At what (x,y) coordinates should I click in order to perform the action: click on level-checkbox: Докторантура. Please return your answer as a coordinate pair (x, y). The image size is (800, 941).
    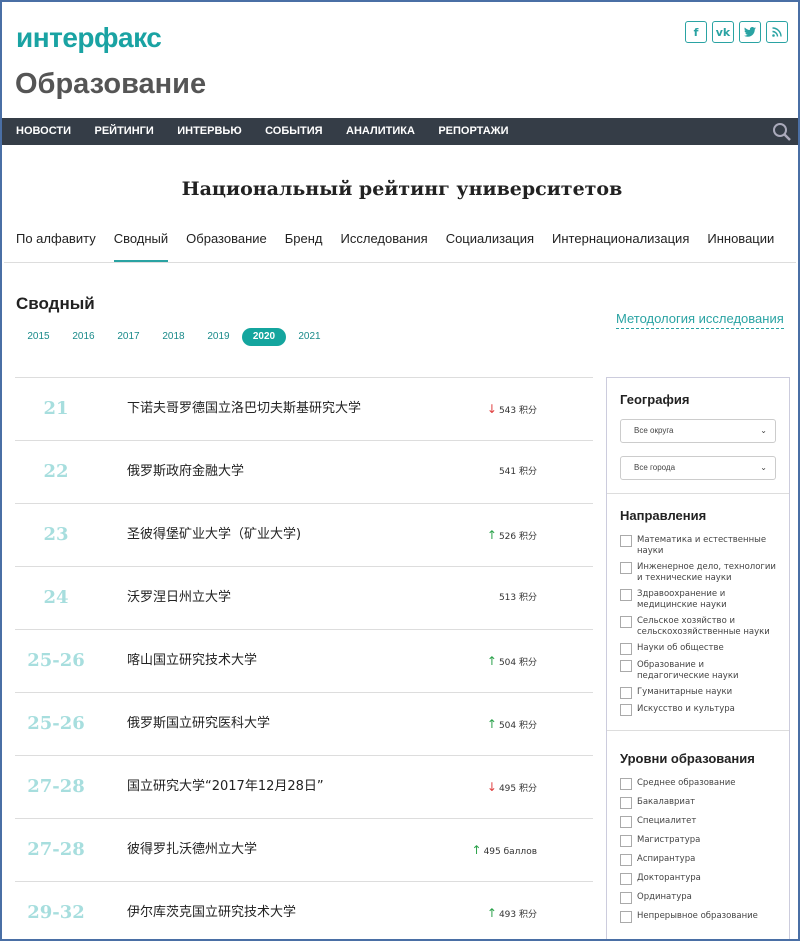
    Looking at the image, I should click on (698, 879).